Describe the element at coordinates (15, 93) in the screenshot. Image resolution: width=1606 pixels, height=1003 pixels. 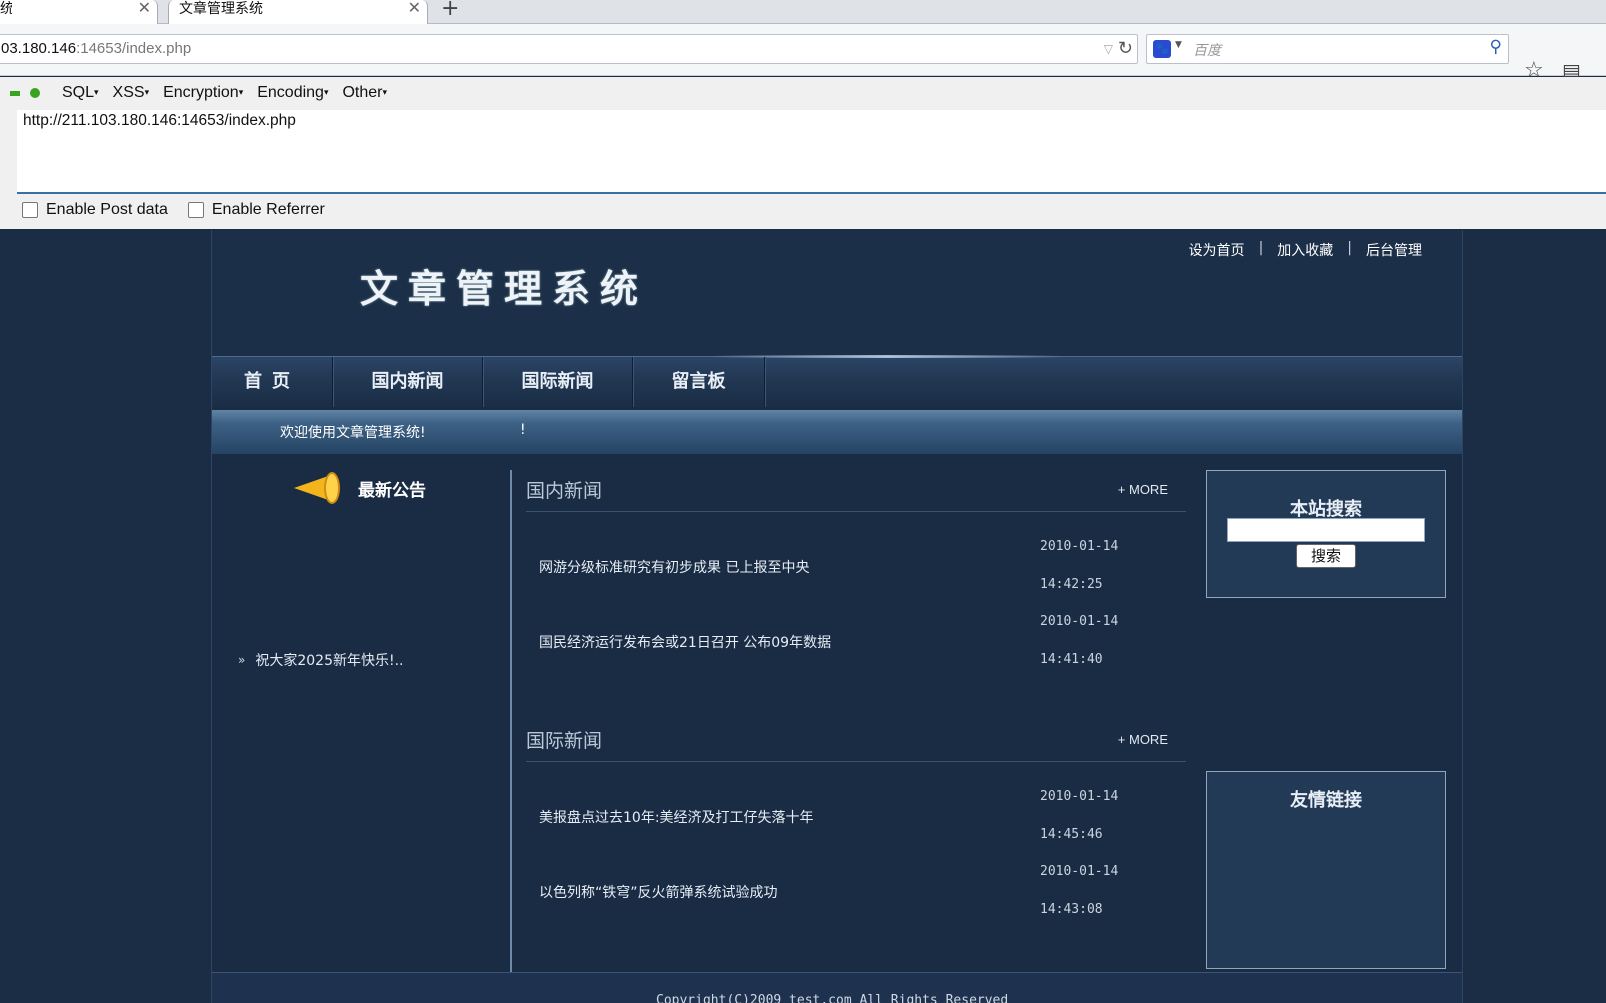
I see `minus-icon` at that location.